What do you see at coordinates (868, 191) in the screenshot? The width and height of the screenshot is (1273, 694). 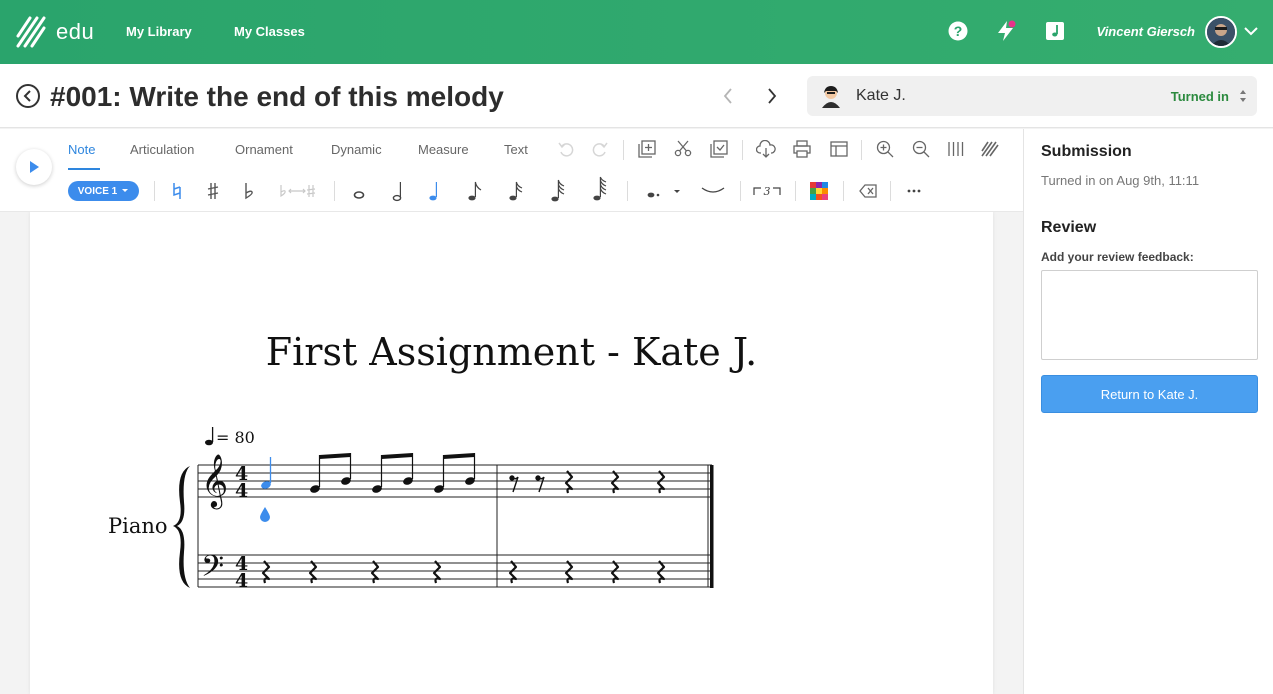 I see `delete-backspace-icon` at bounding box center [868, 191].